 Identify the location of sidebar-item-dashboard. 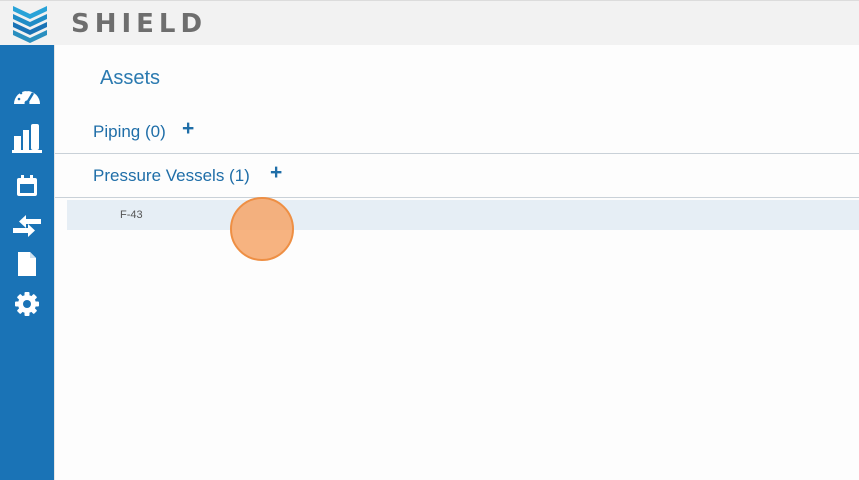
(27, 95).